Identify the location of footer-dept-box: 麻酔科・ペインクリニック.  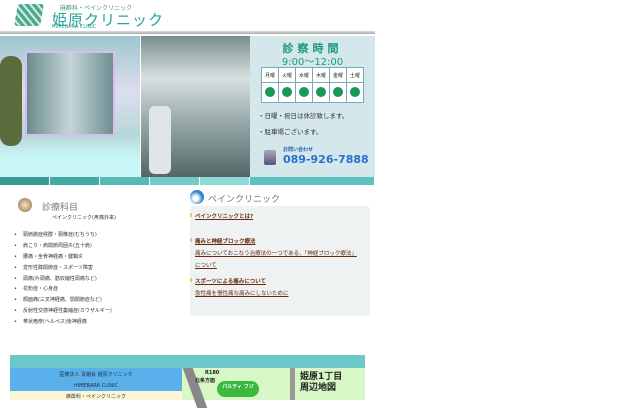
(96, 395).